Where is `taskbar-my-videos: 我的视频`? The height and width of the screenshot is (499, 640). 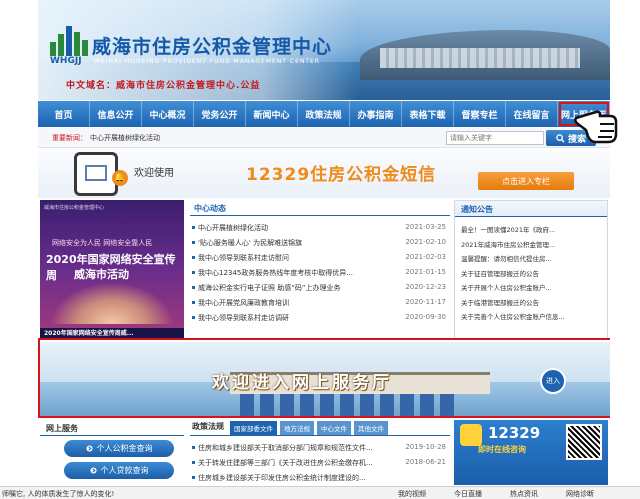 taskbar-my-videos: 我的视频 is located at coordinates (412, 494).